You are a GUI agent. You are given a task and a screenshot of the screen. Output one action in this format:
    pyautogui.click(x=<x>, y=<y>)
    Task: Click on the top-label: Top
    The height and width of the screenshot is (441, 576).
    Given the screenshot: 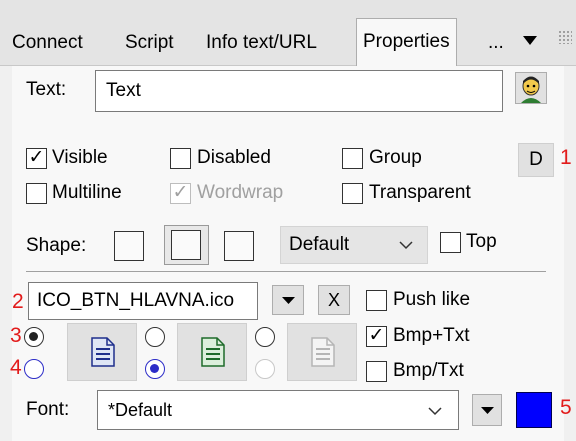 What is the action you would take?
    pyautogui.click(x=481, y=241)
    